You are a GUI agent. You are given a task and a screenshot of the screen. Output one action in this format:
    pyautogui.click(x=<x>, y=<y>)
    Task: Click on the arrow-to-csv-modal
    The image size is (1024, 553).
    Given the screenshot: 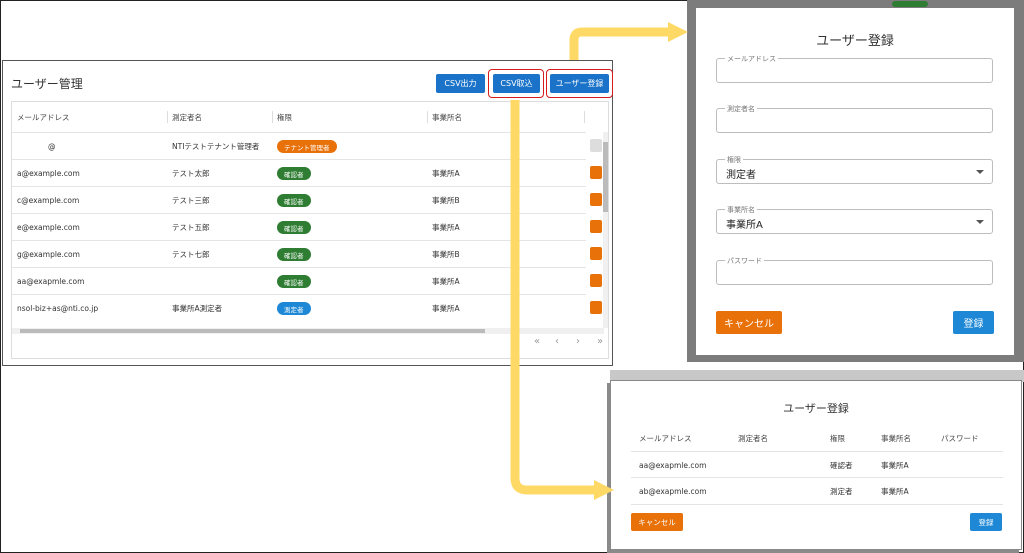 What is the action you would take?
    pyautogui.click(x=553, y=297)
    